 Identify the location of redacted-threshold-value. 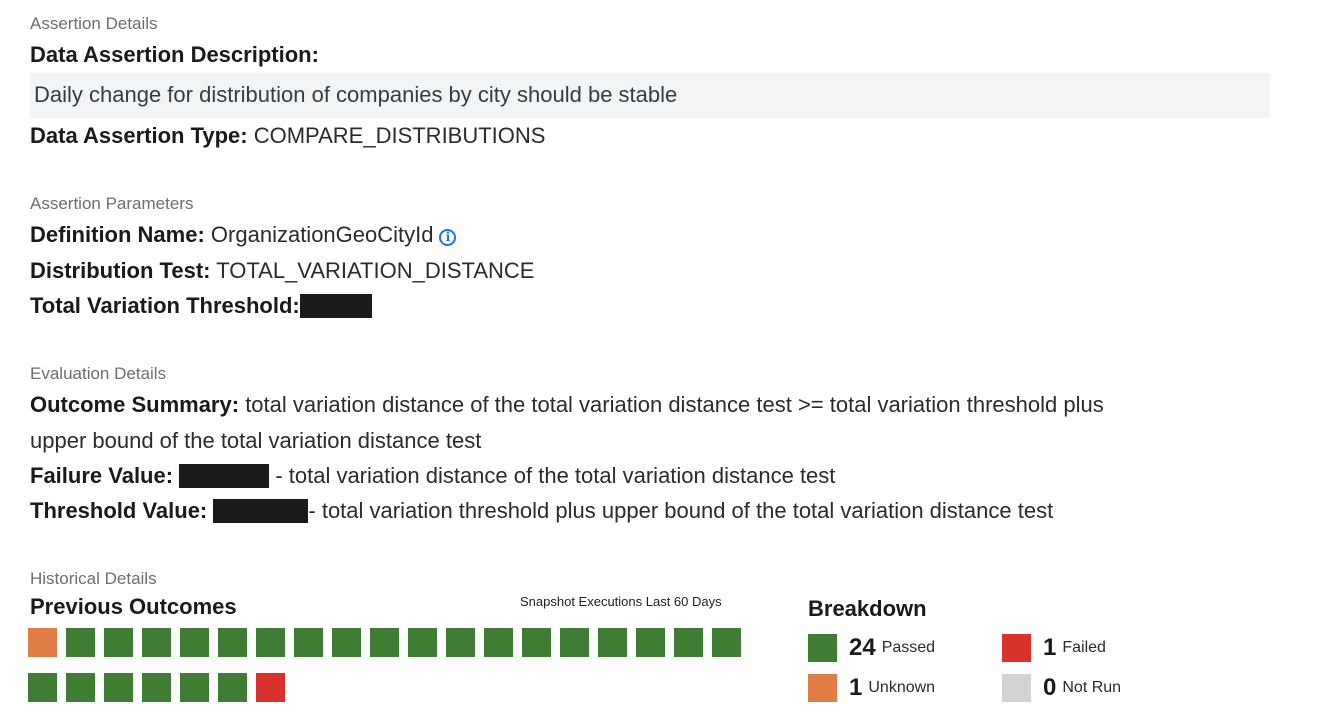
(261, 511).